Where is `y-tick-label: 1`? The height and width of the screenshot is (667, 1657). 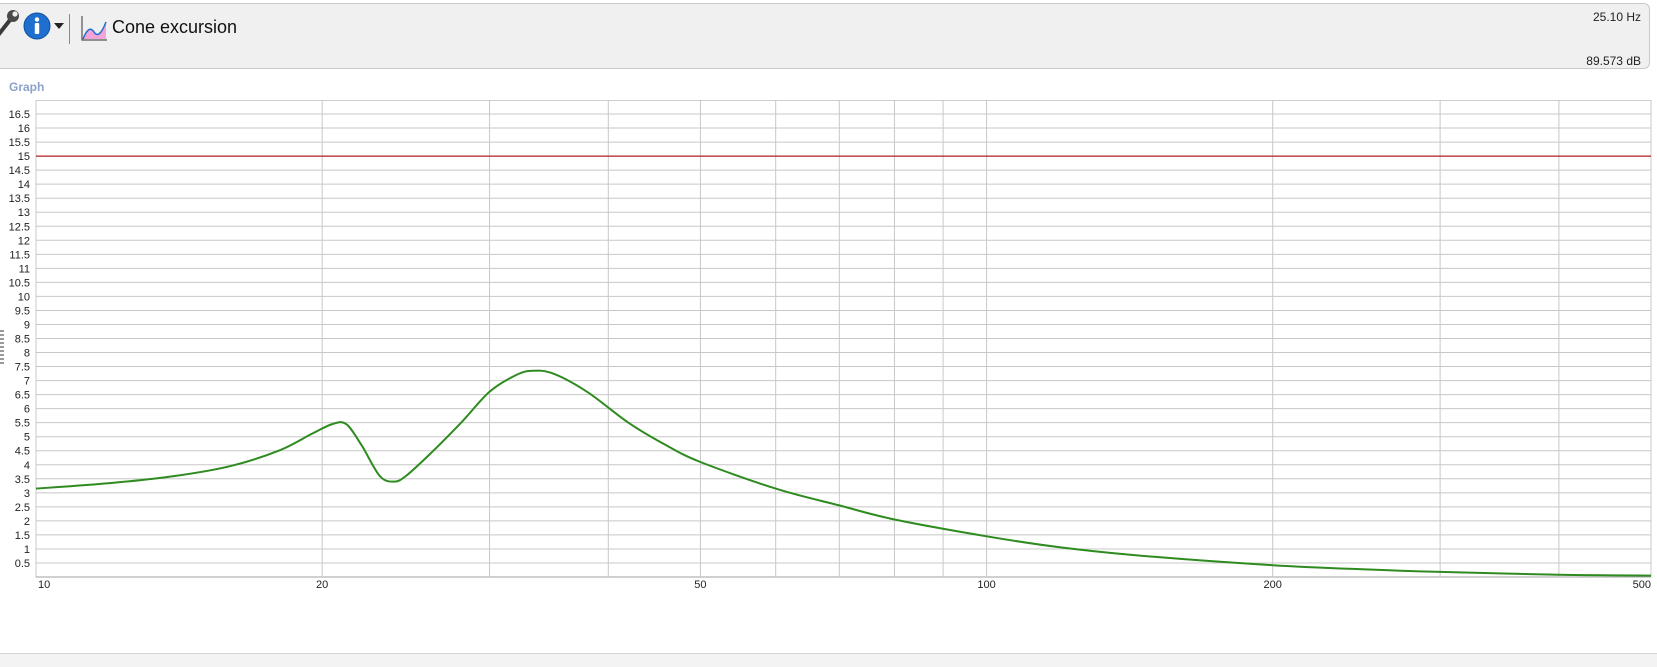
y-tick-label: 1 is located at coordinates (27, 550).